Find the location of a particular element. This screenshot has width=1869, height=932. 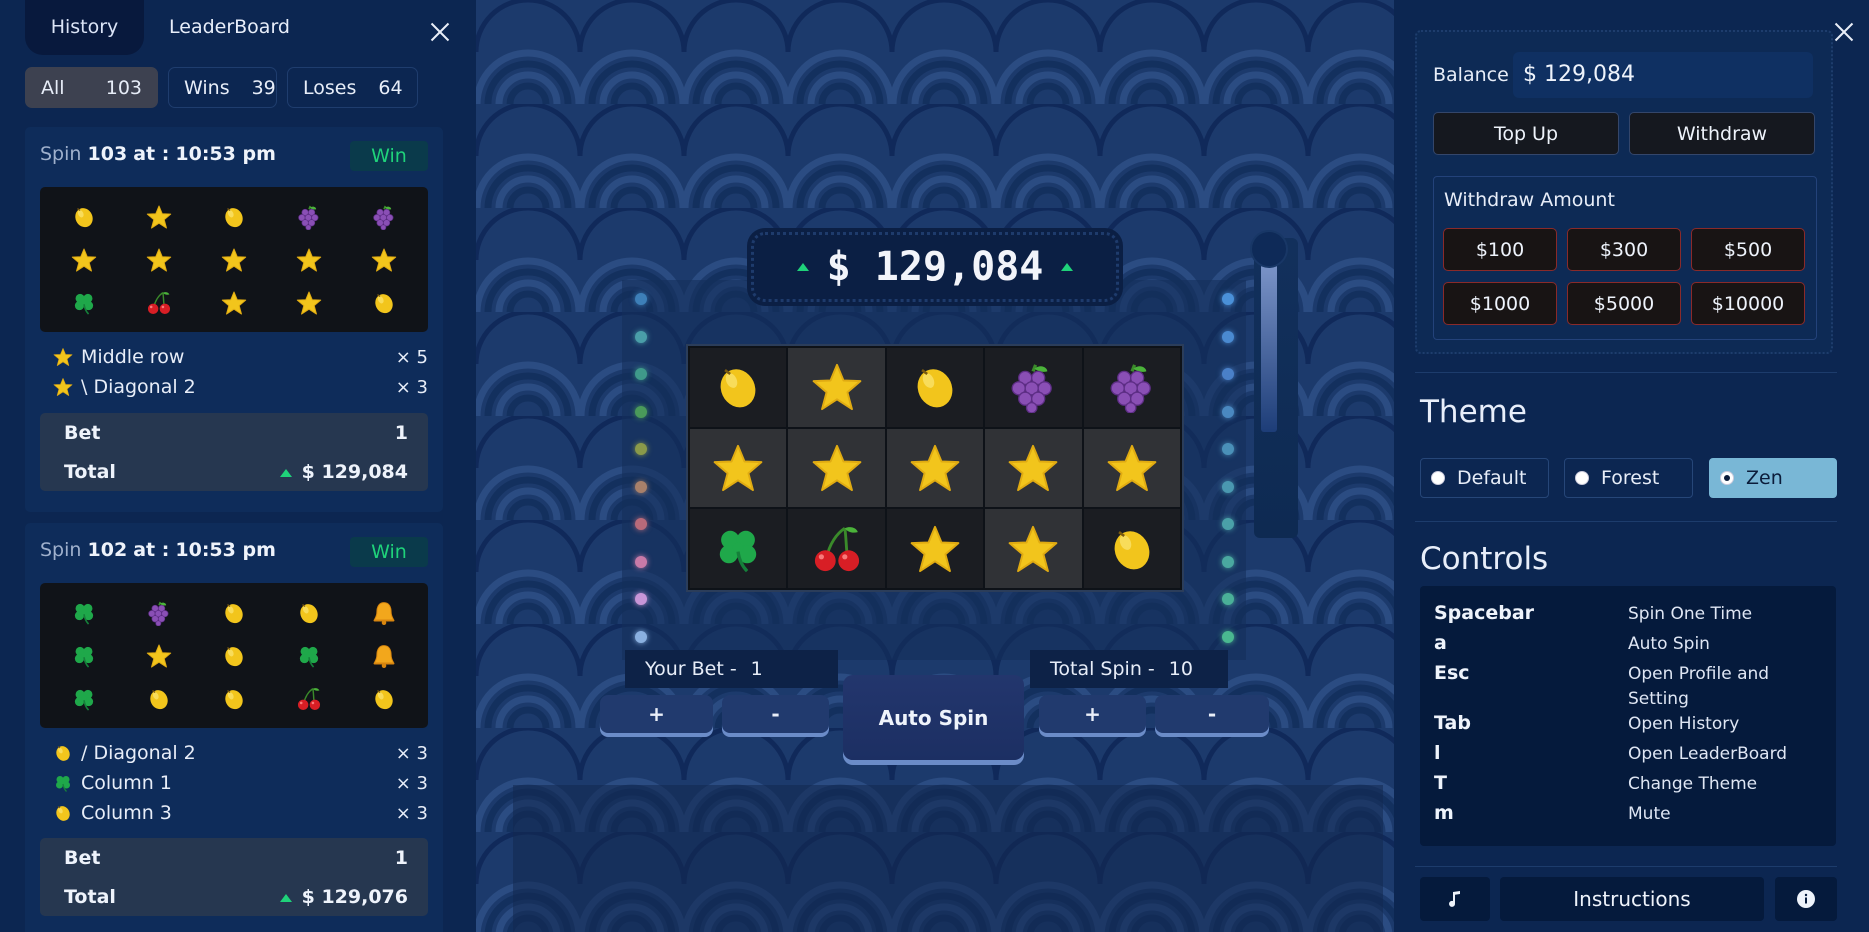

win-badge: Win is located at coordinates (389, 552).